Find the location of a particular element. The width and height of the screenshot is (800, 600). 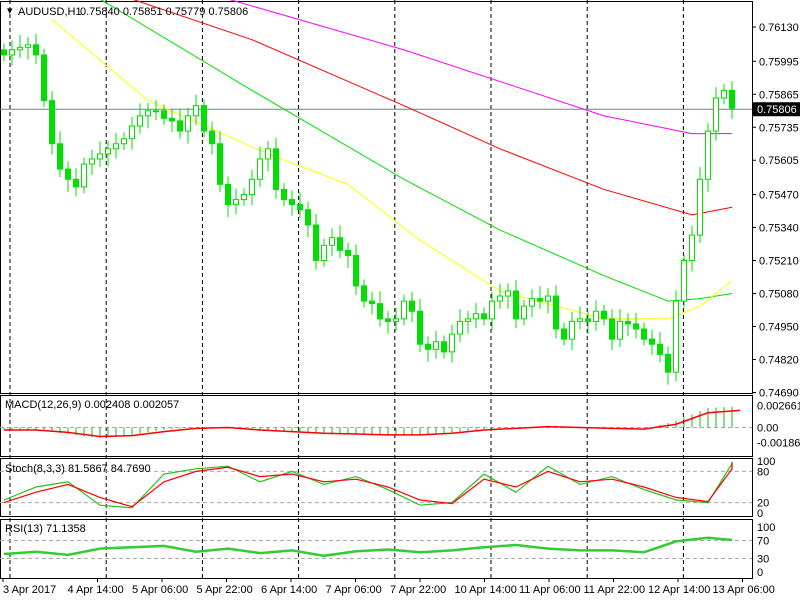

time-label: 5 Apr 22:00 is located at coordinates (225, 590).